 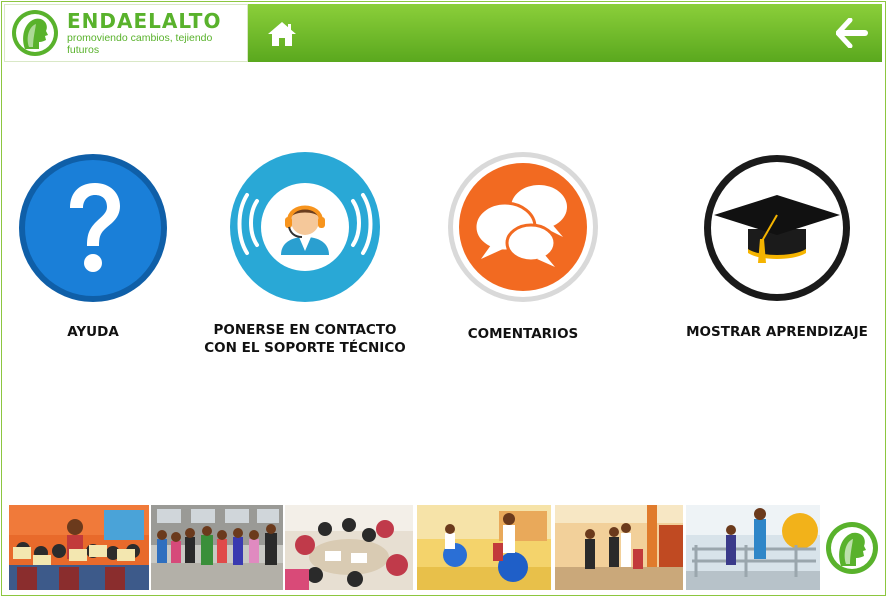 I want to click on help-button: AYUDA, so click(x=93, y=247).